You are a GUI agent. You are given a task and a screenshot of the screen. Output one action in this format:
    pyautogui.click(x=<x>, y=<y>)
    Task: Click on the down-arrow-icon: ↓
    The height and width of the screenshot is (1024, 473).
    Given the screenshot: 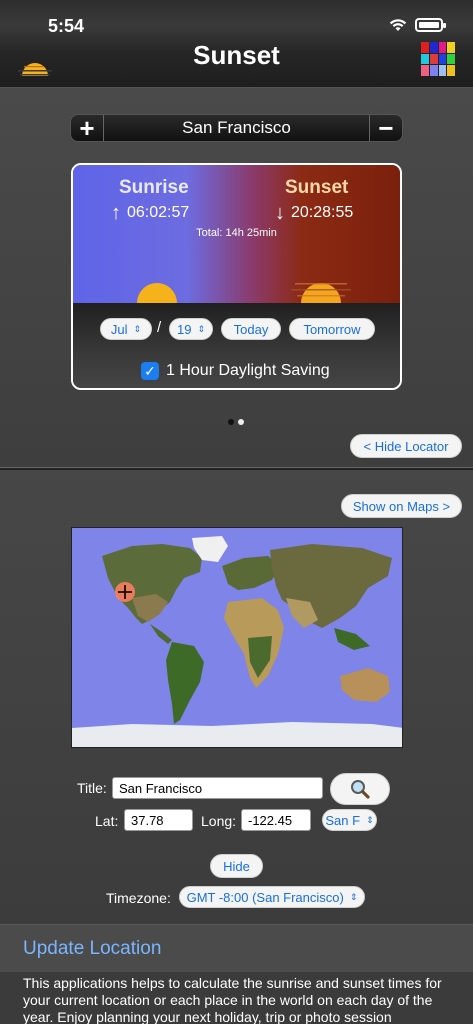 What is the action you would take?
    pyautogui.click(x=280, y=213)
    